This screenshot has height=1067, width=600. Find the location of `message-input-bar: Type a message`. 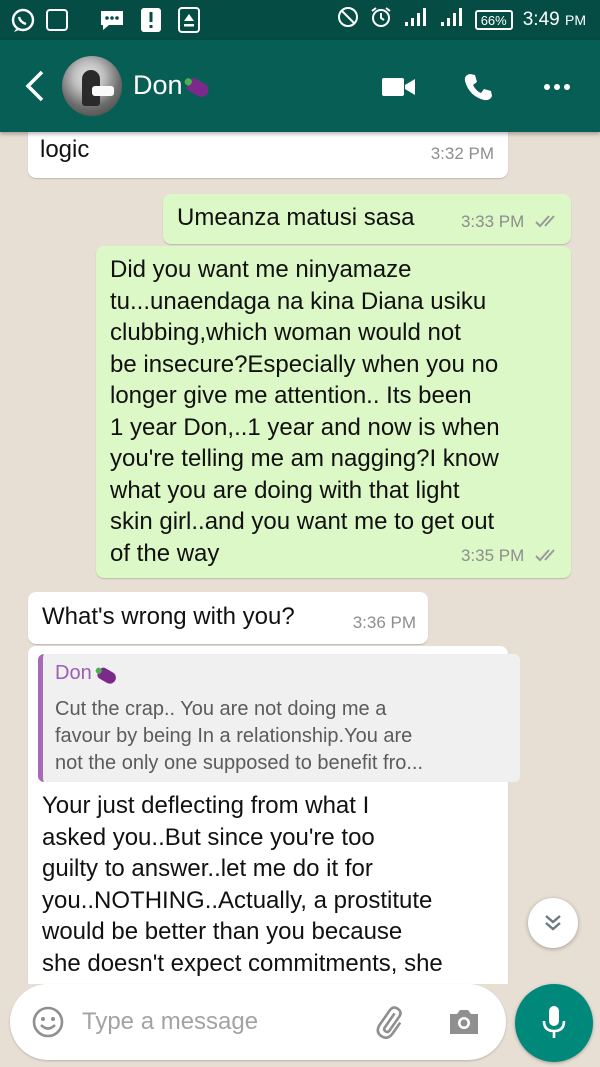

message-input-bar: Type a message is located at coordinates (258, 1022).